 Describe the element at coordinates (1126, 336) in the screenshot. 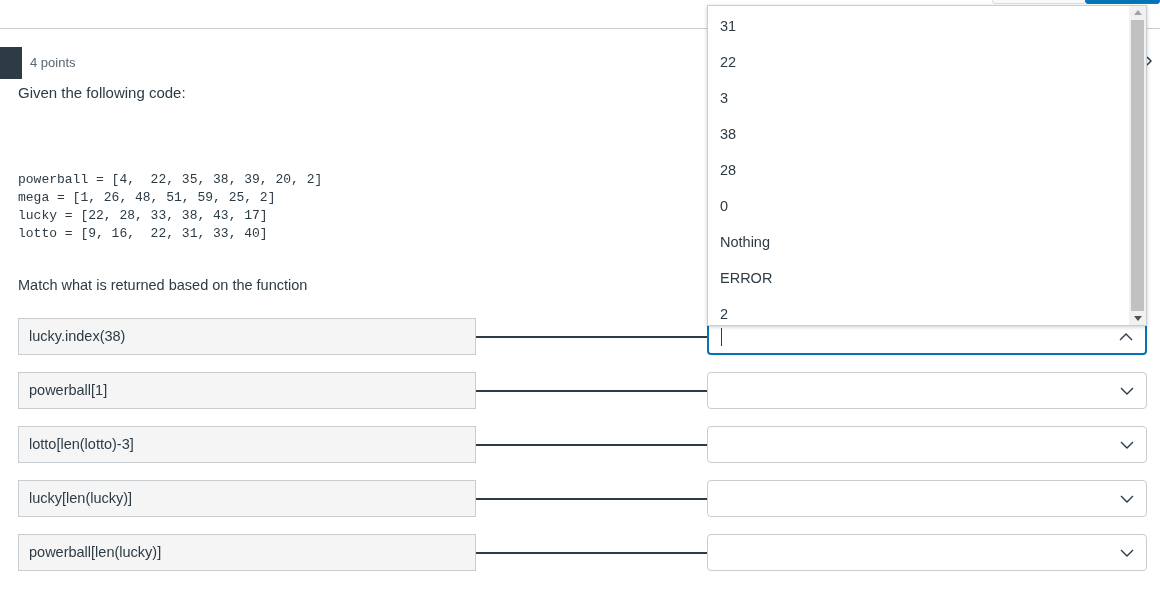

I see `chevron-up-icon` at that location.